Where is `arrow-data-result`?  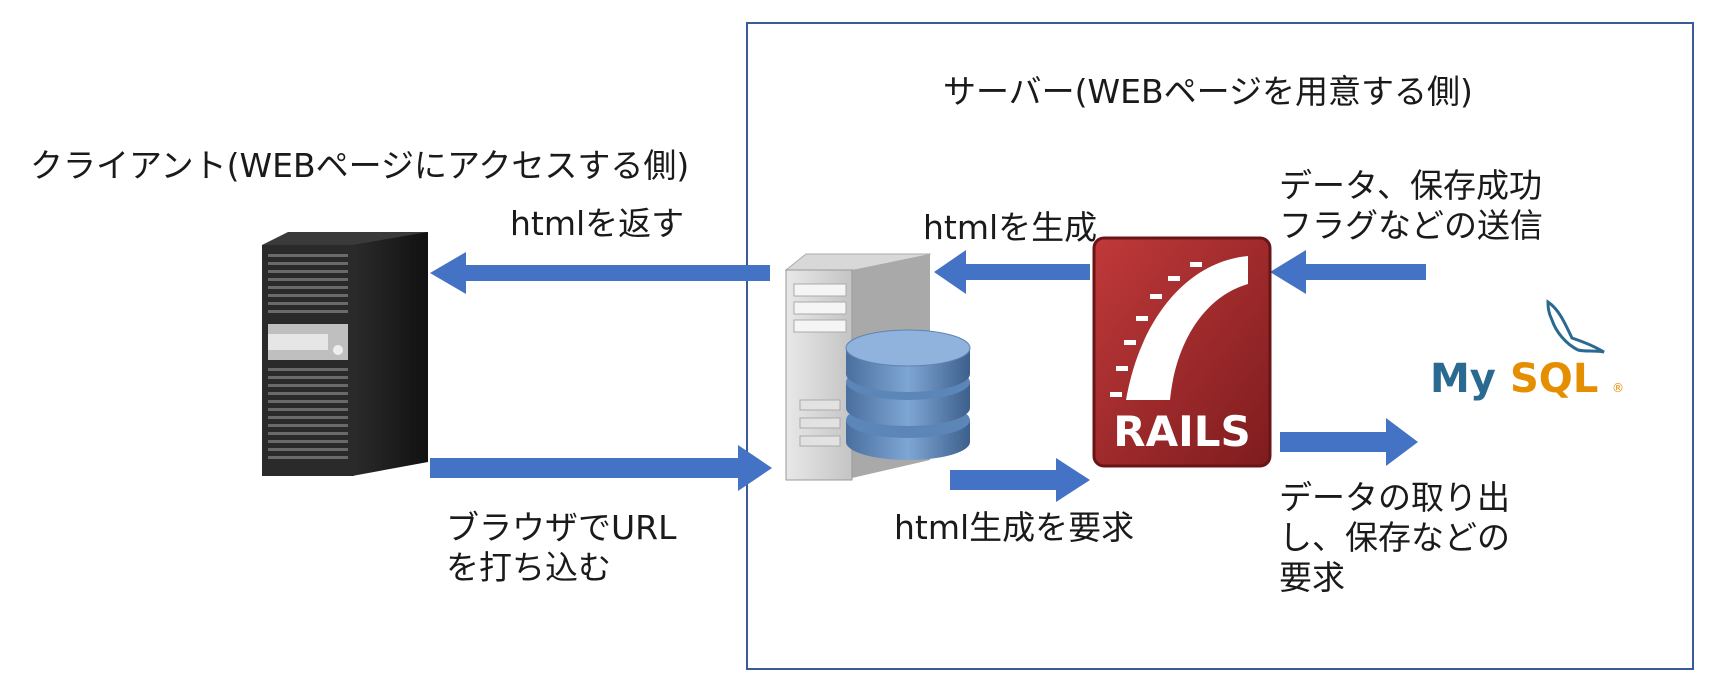 arrow-data-result is located at coordinates (1348, 272).